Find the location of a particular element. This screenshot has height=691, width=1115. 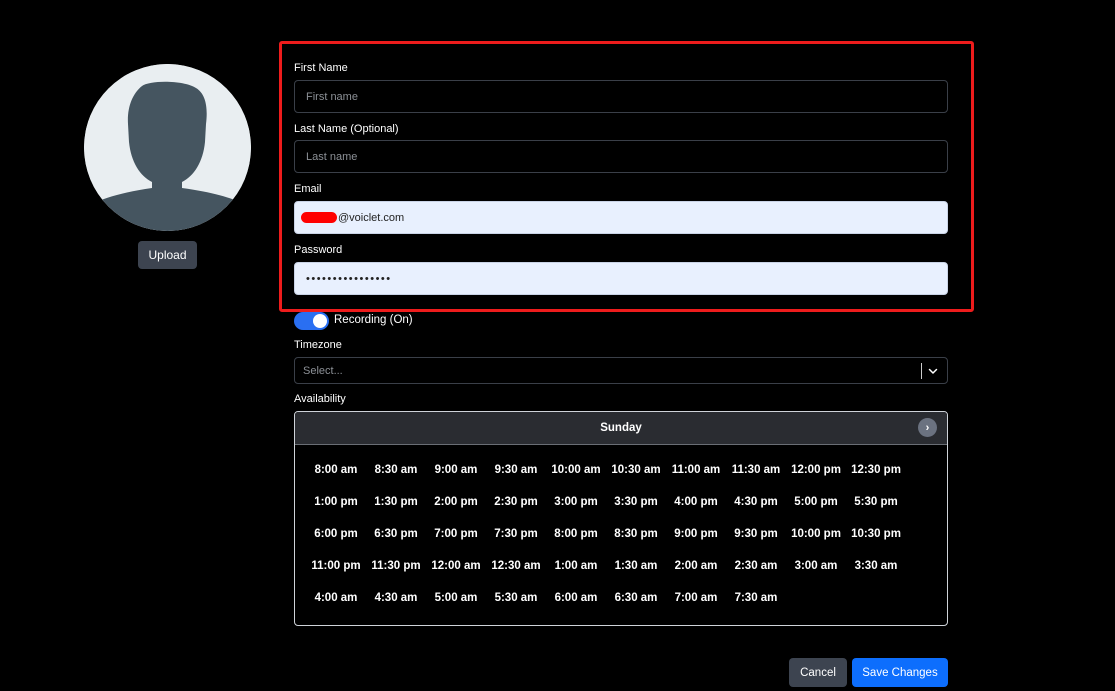

time-slot: 1:30 am is located at coordinates (636, 574).